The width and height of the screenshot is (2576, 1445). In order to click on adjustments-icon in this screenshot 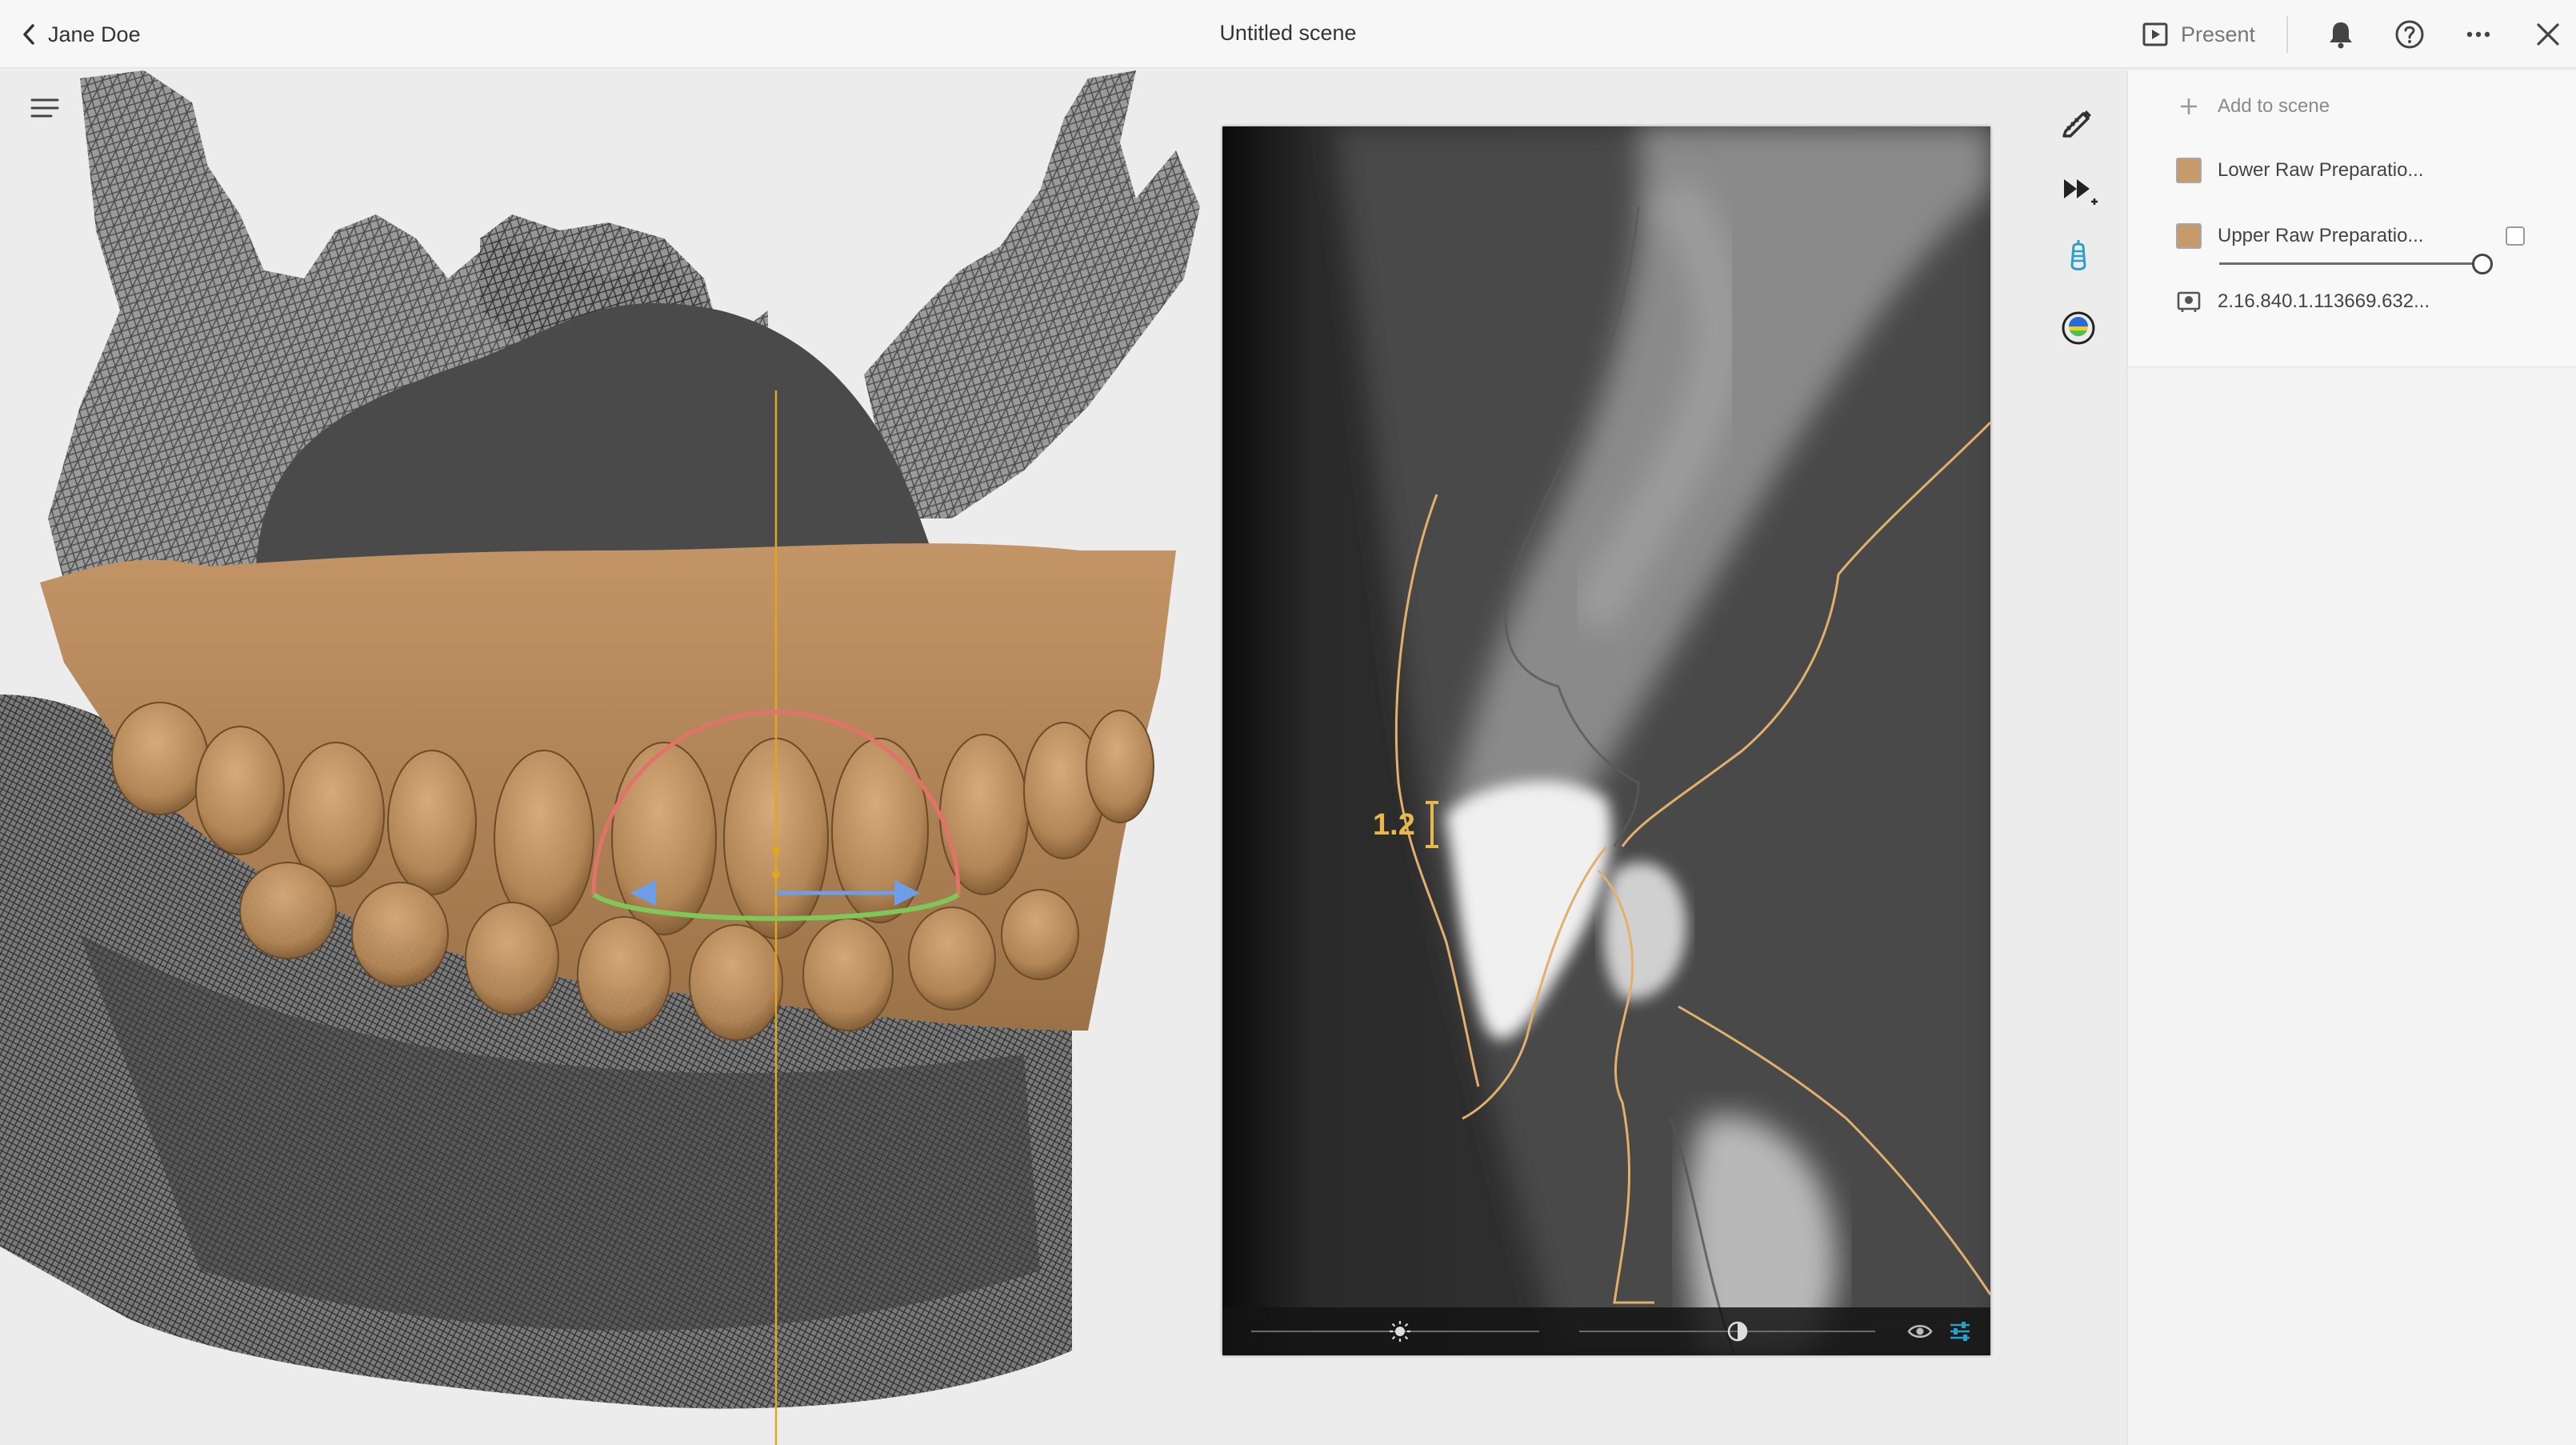, I will do `click(1960, 1332)`.